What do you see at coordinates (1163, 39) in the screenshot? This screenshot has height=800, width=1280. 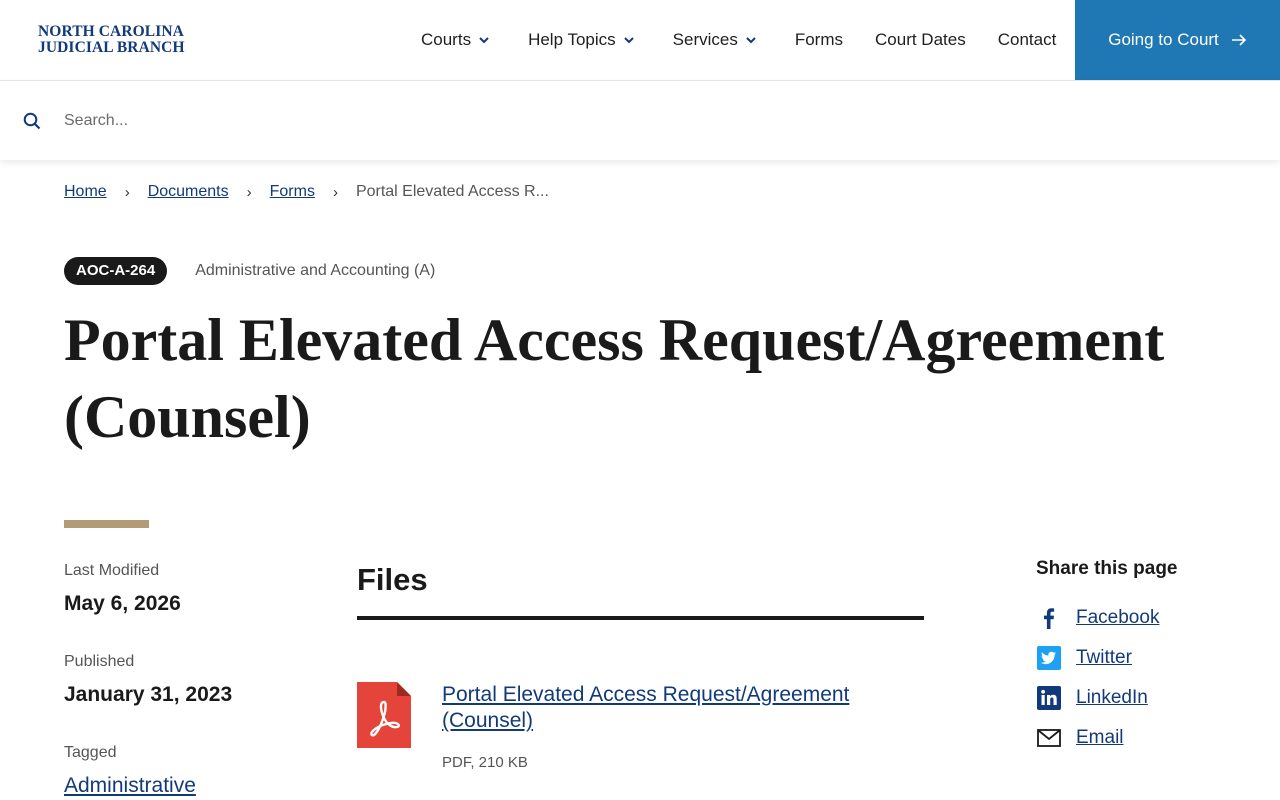 I see `going-to-court-label: Going to Court` at bounding box center [1163, 39].